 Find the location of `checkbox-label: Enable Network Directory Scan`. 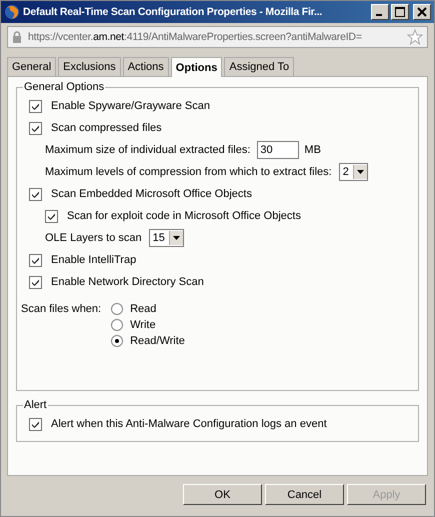

checkbox-label: Enable Network Directory Scan is located at coordinates (127, 282).